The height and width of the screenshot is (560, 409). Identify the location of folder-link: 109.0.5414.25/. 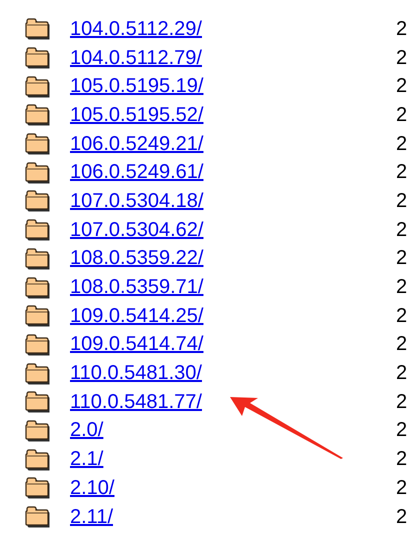
(137, 316).